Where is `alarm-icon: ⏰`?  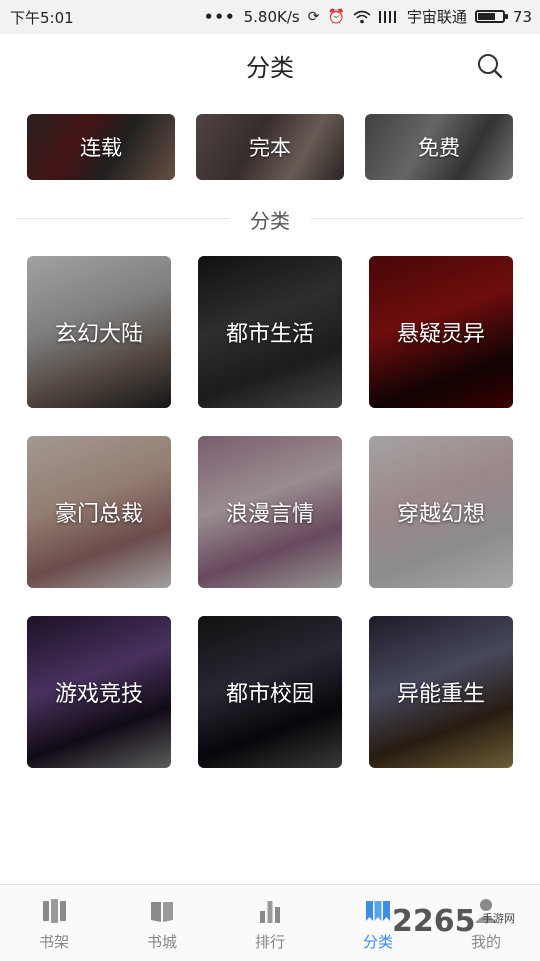
alarm-icon: ⏰ is located at coordinates (336, 16).